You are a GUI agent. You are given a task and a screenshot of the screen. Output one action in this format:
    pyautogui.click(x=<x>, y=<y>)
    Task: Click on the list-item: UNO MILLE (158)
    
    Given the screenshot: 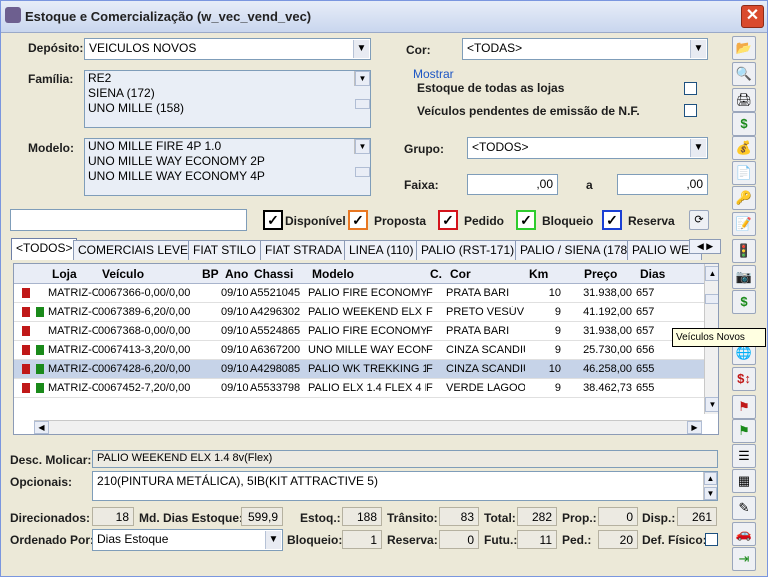 What is the action you would take?
    pyautogui.click(x=227, y=108)
    